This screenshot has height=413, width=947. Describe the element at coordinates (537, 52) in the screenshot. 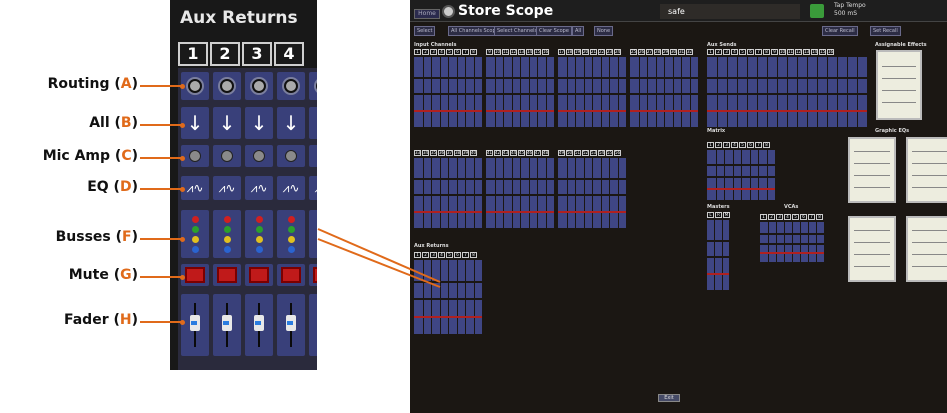

I see `input-channels-channel-number: 15` at that location.